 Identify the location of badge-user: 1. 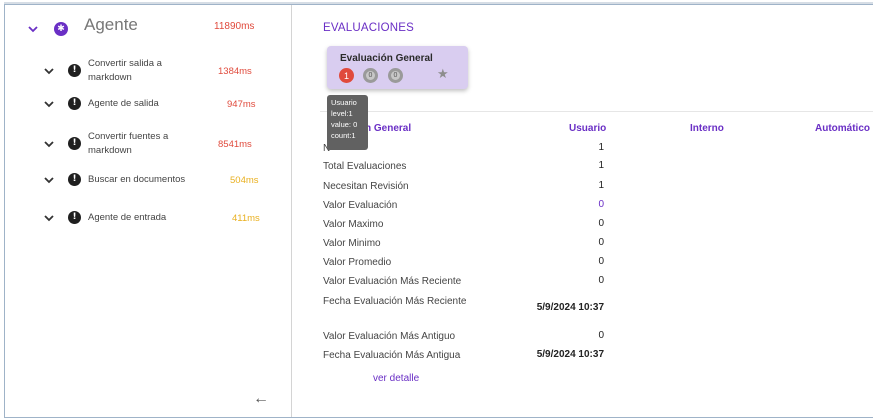
(346, 75).